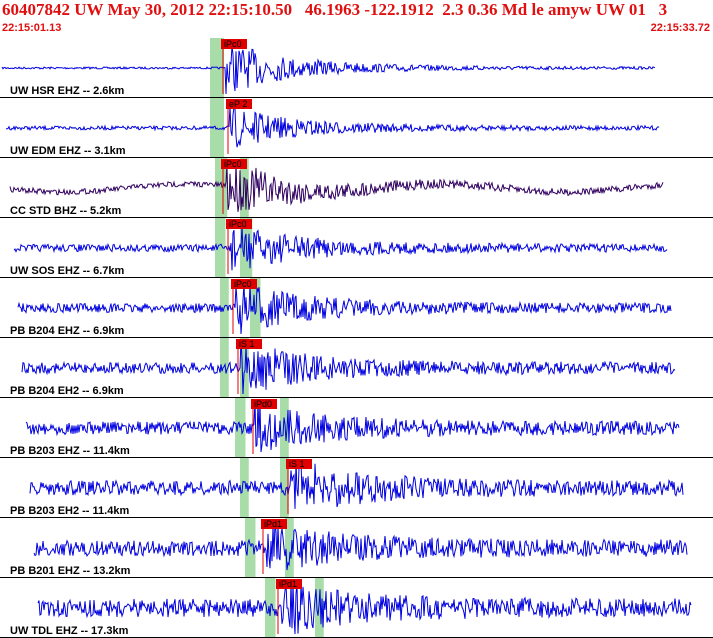 Image resolution: width=713 pixels, height=638 pixels. What do you see at coordinates (69, 631) in the screenshot?
I see `station-label: UW TDL EHZ -- 17.3km` at bounding box center [69, 631].